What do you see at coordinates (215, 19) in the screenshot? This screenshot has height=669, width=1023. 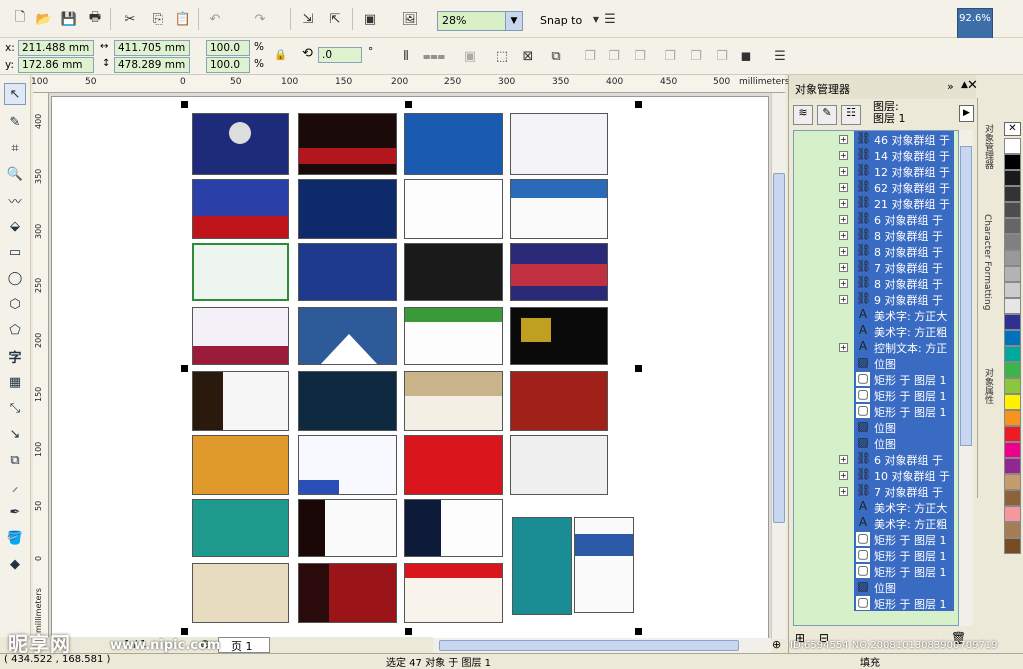 I see `undo-icon: ↶` at bounding box center [215, 19].